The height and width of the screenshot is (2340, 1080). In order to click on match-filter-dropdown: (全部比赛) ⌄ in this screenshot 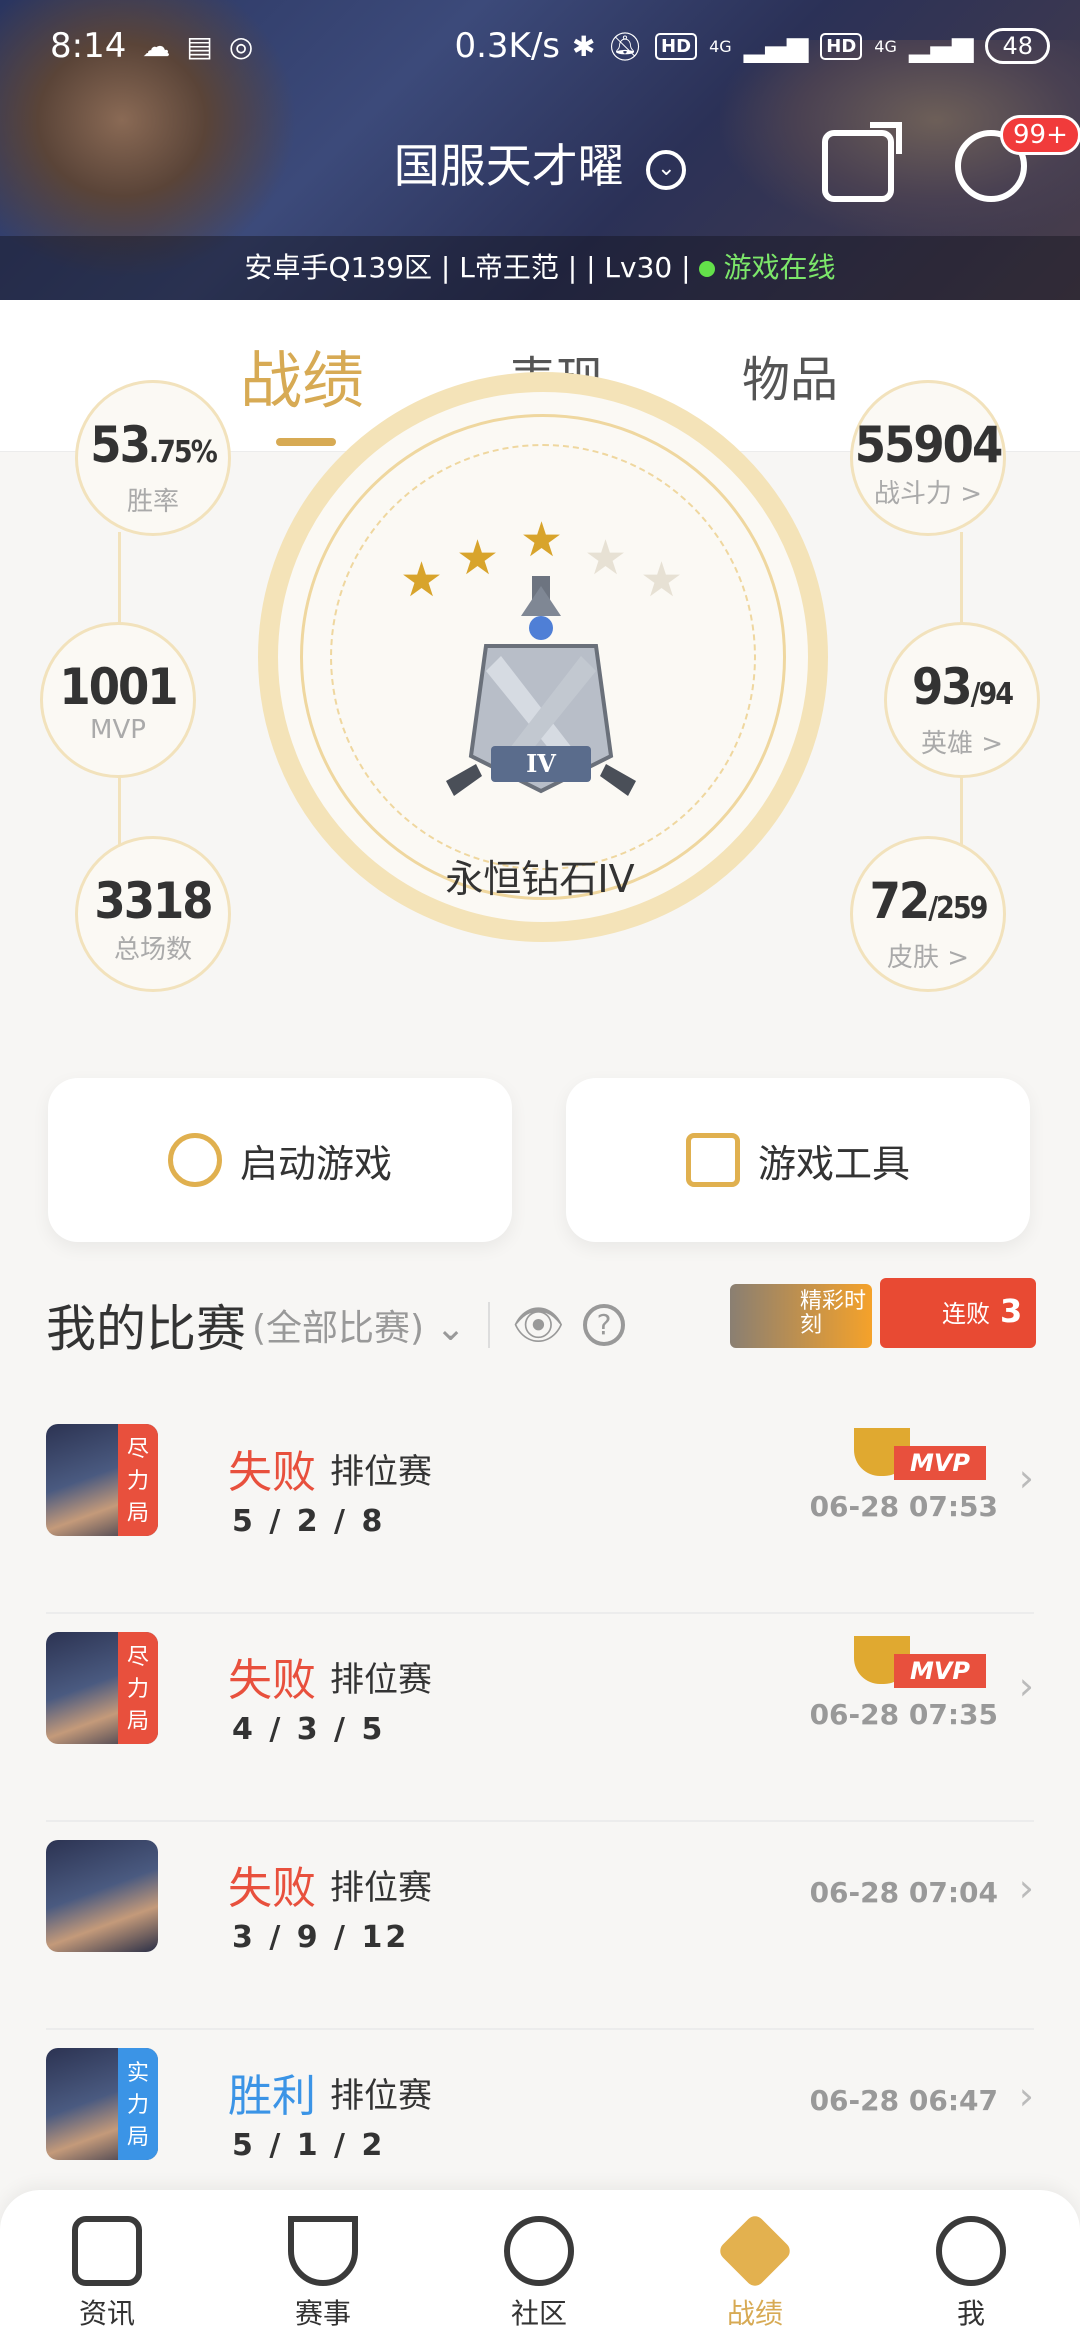, I will do `click(359, 1325)`.